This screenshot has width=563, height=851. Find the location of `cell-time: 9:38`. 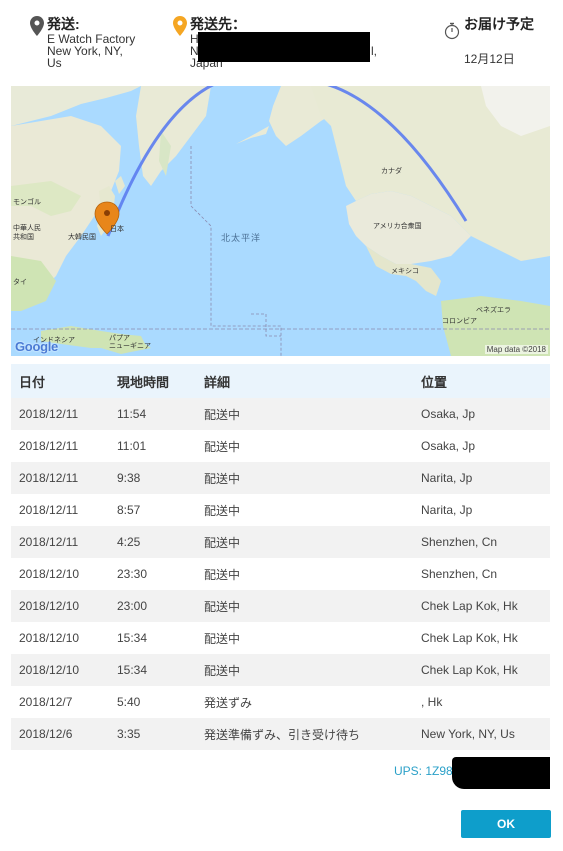

cell-time: 9:38 is located at coordinates (129, 478).